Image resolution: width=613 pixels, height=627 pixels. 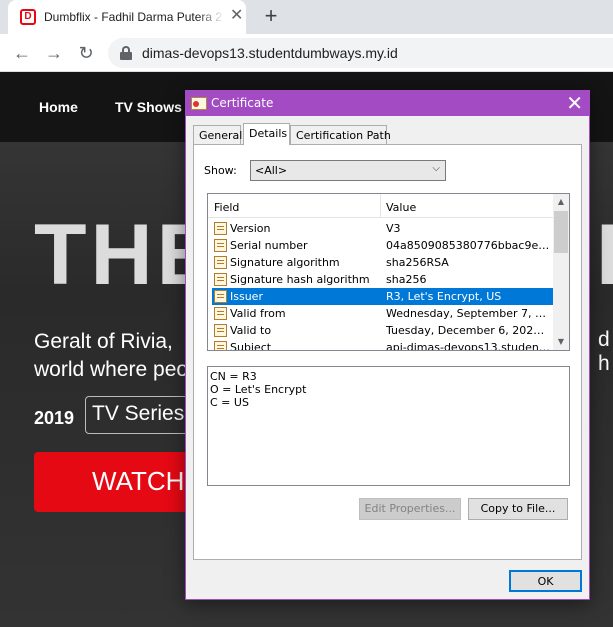 What do you see at coordinates (258, 389) in the screenshot?
I see `detail-line: O = Let's Encrypt` at bounding box center [258, 389].